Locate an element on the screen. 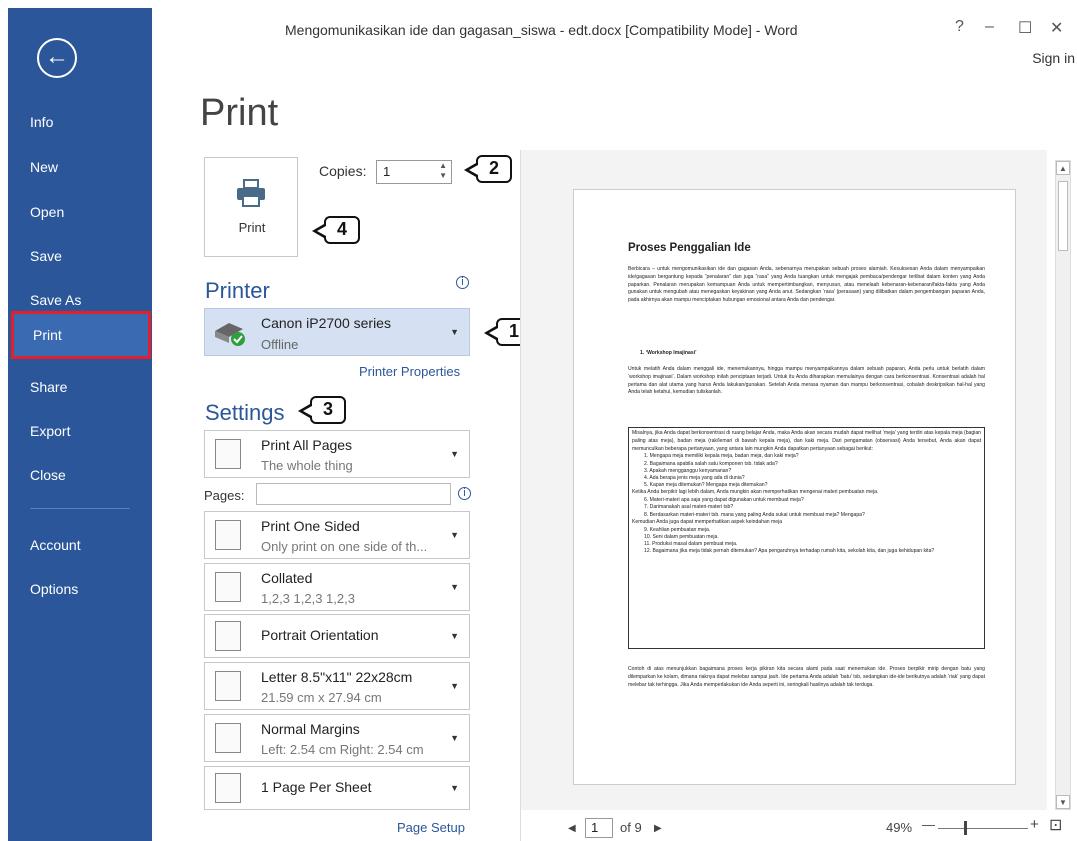 The image size is (1077, 841). nav-print: Print is located at coordinates (81, 335).